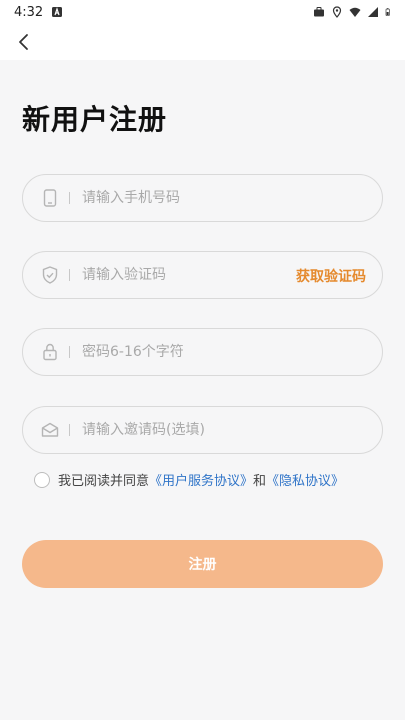  I want to click on status-time: 4:32, so click(29, 12).